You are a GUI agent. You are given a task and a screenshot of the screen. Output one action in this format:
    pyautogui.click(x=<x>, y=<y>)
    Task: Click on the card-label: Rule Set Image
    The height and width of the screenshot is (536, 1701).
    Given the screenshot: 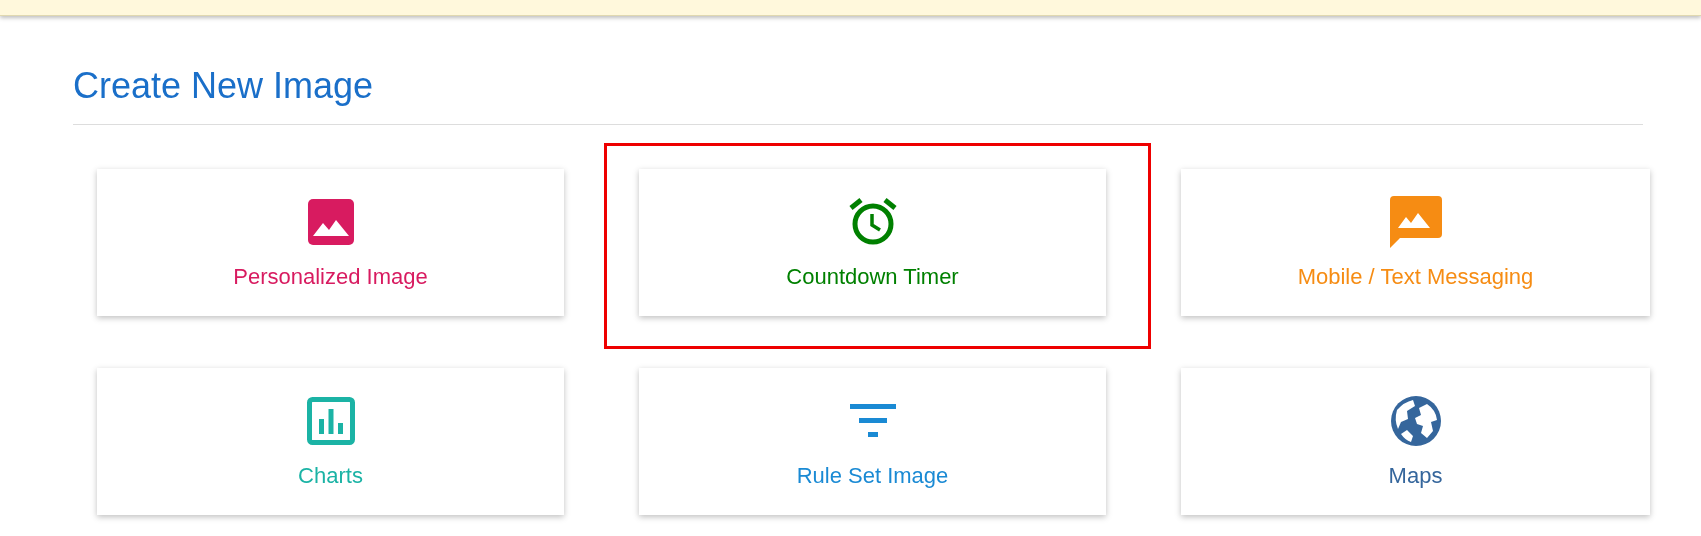 What is the action you would take?
    pyautogui.click(x=872, y=476)
    